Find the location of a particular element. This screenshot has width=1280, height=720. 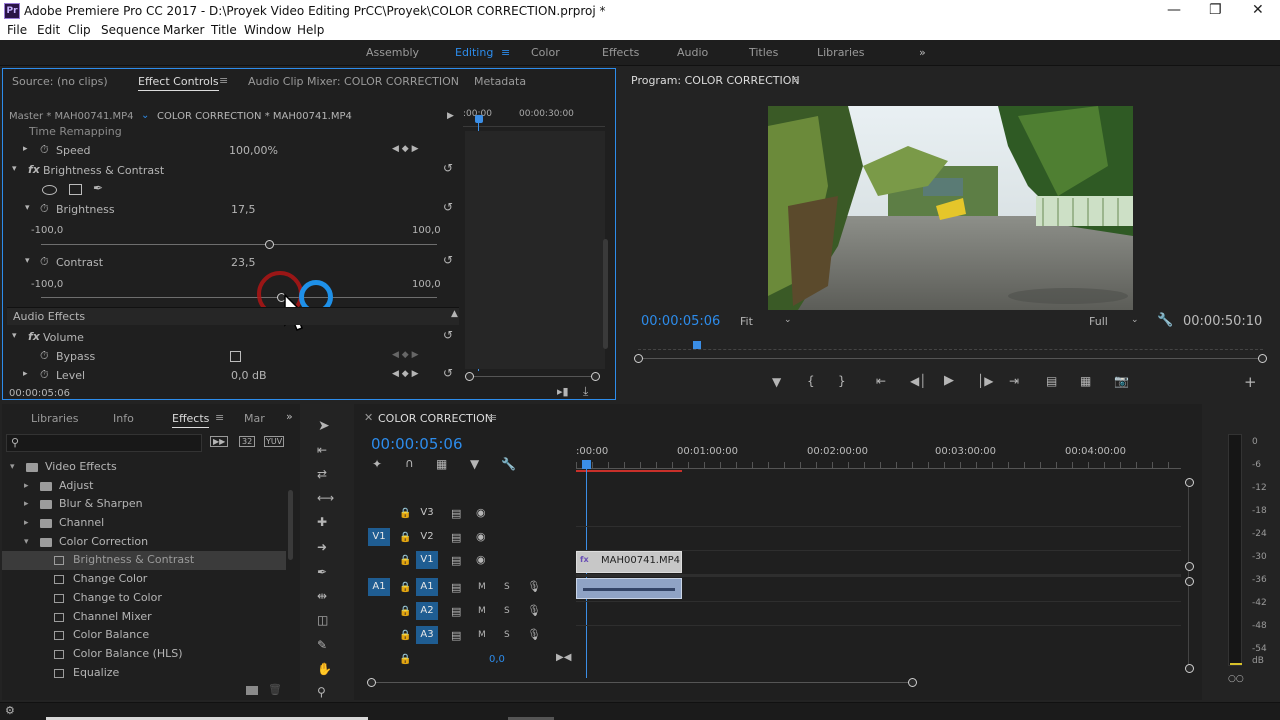

bypass-stopwatch-icon: ⏱ is located at coordinates (44, 356).